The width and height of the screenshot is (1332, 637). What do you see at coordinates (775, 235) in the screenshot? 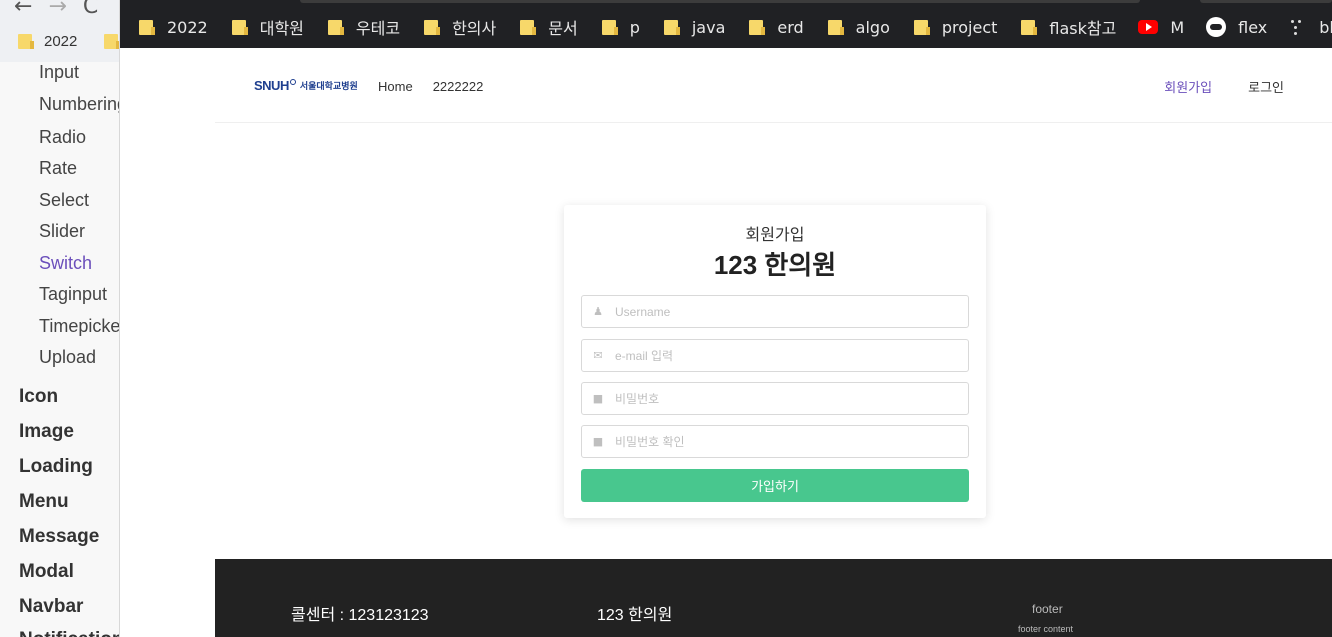
I see `card-subtitle: 회원가입` at bounding box center [775, 235].